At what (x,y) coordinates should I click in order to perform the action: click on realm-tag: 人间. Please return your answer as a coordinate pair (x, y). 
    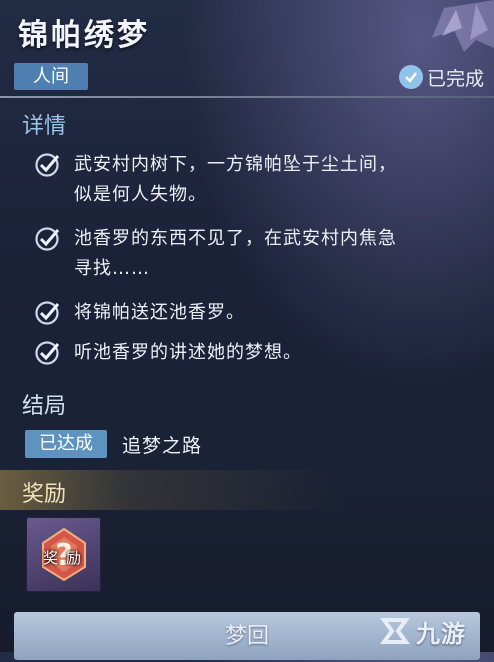
    Looking at the image, I should click on (51, 76).